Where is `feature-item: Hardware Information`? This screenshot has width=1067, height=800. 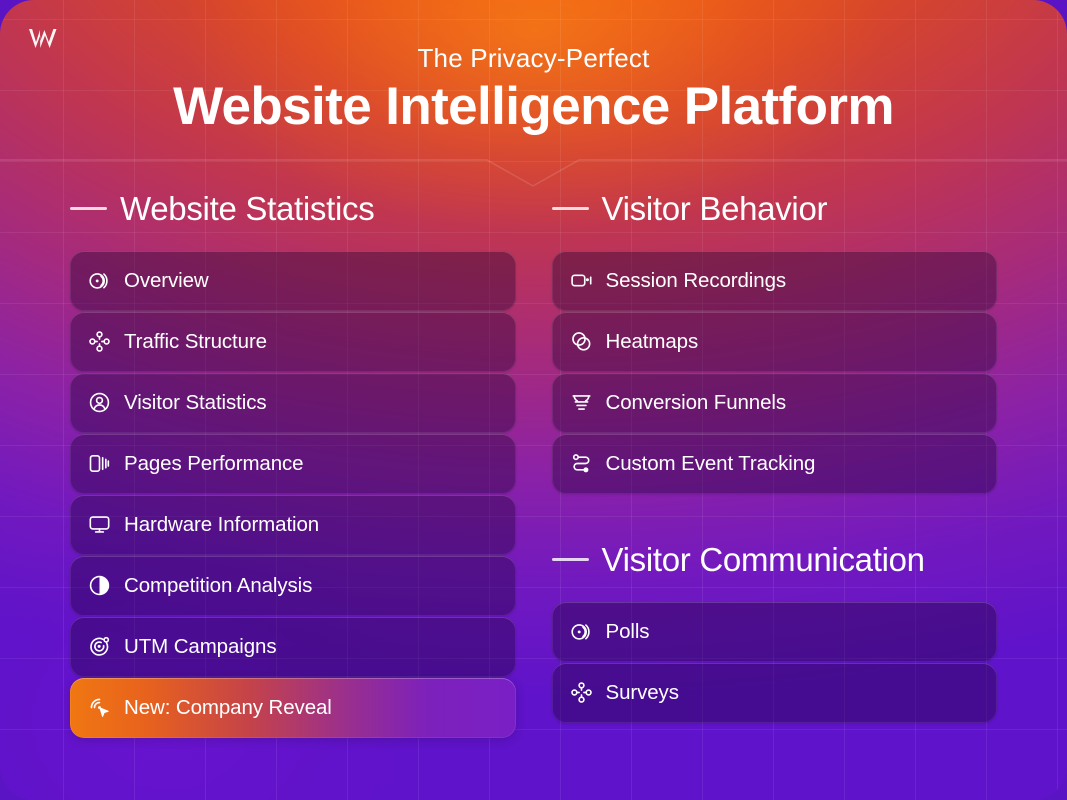 feature-item: Hardware Information is located at coordinates (293, 524).